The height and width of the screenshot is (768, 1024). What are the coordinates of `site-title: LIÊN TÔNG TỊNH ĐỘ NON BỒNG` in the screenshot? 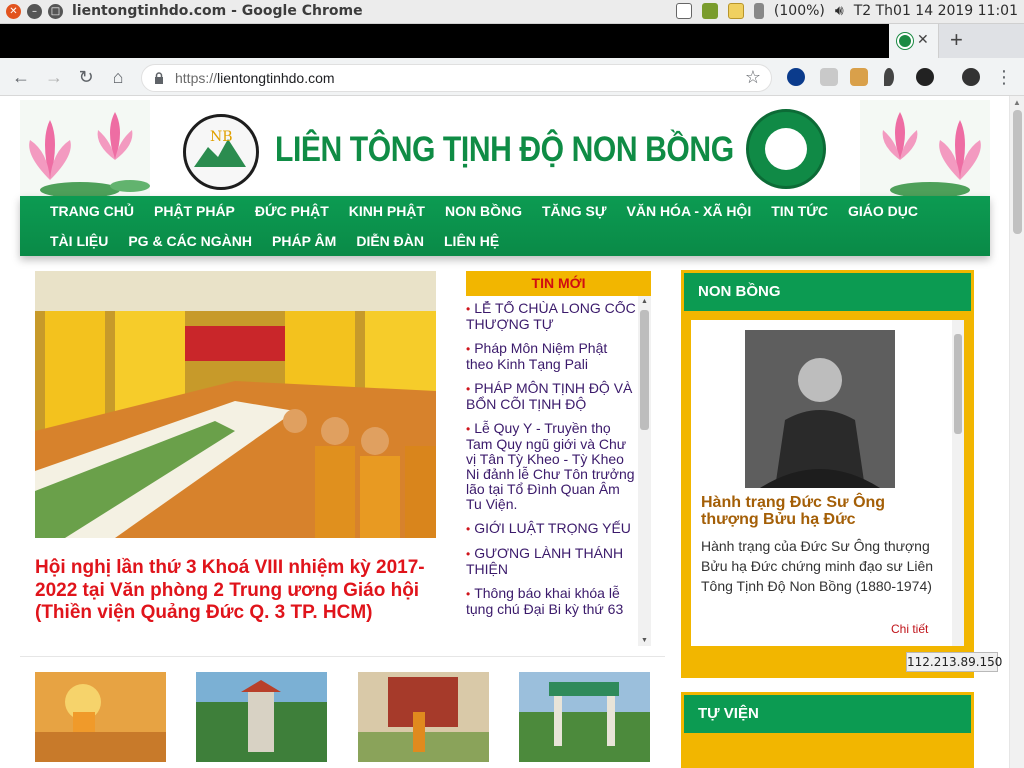 It's located at (504, 150).